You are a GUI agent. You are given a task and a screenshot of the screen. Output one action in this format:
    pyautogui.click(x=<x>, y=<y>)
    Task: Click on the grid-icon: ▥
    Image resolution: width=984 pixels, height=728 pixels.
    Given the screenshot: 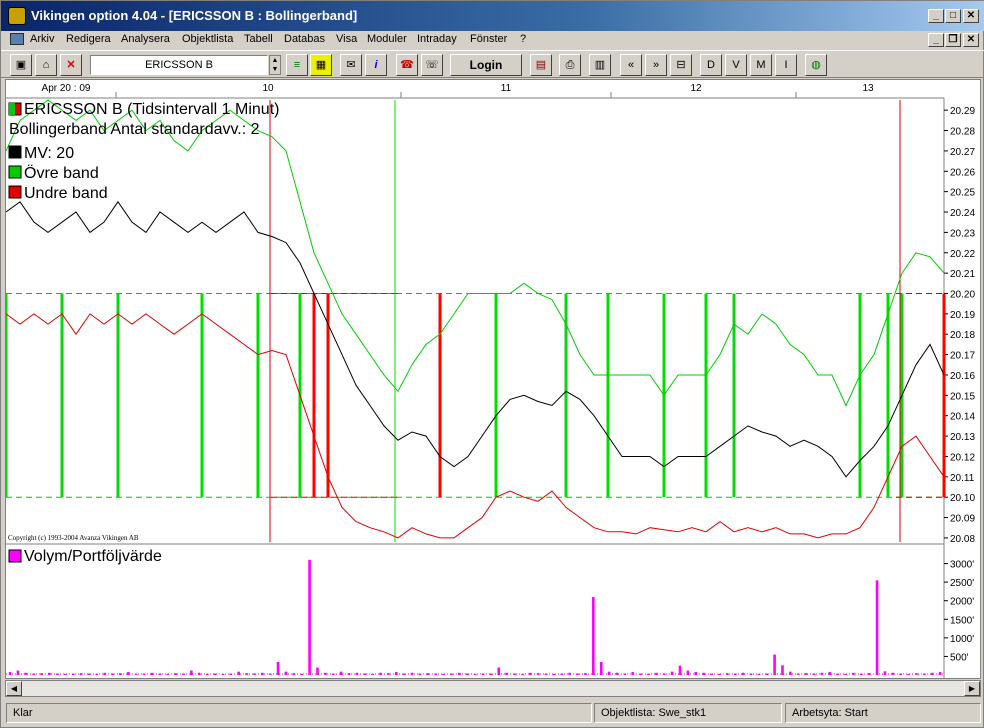 What is the action you would take?
    pyautogui.click(x=600, y=65)
    